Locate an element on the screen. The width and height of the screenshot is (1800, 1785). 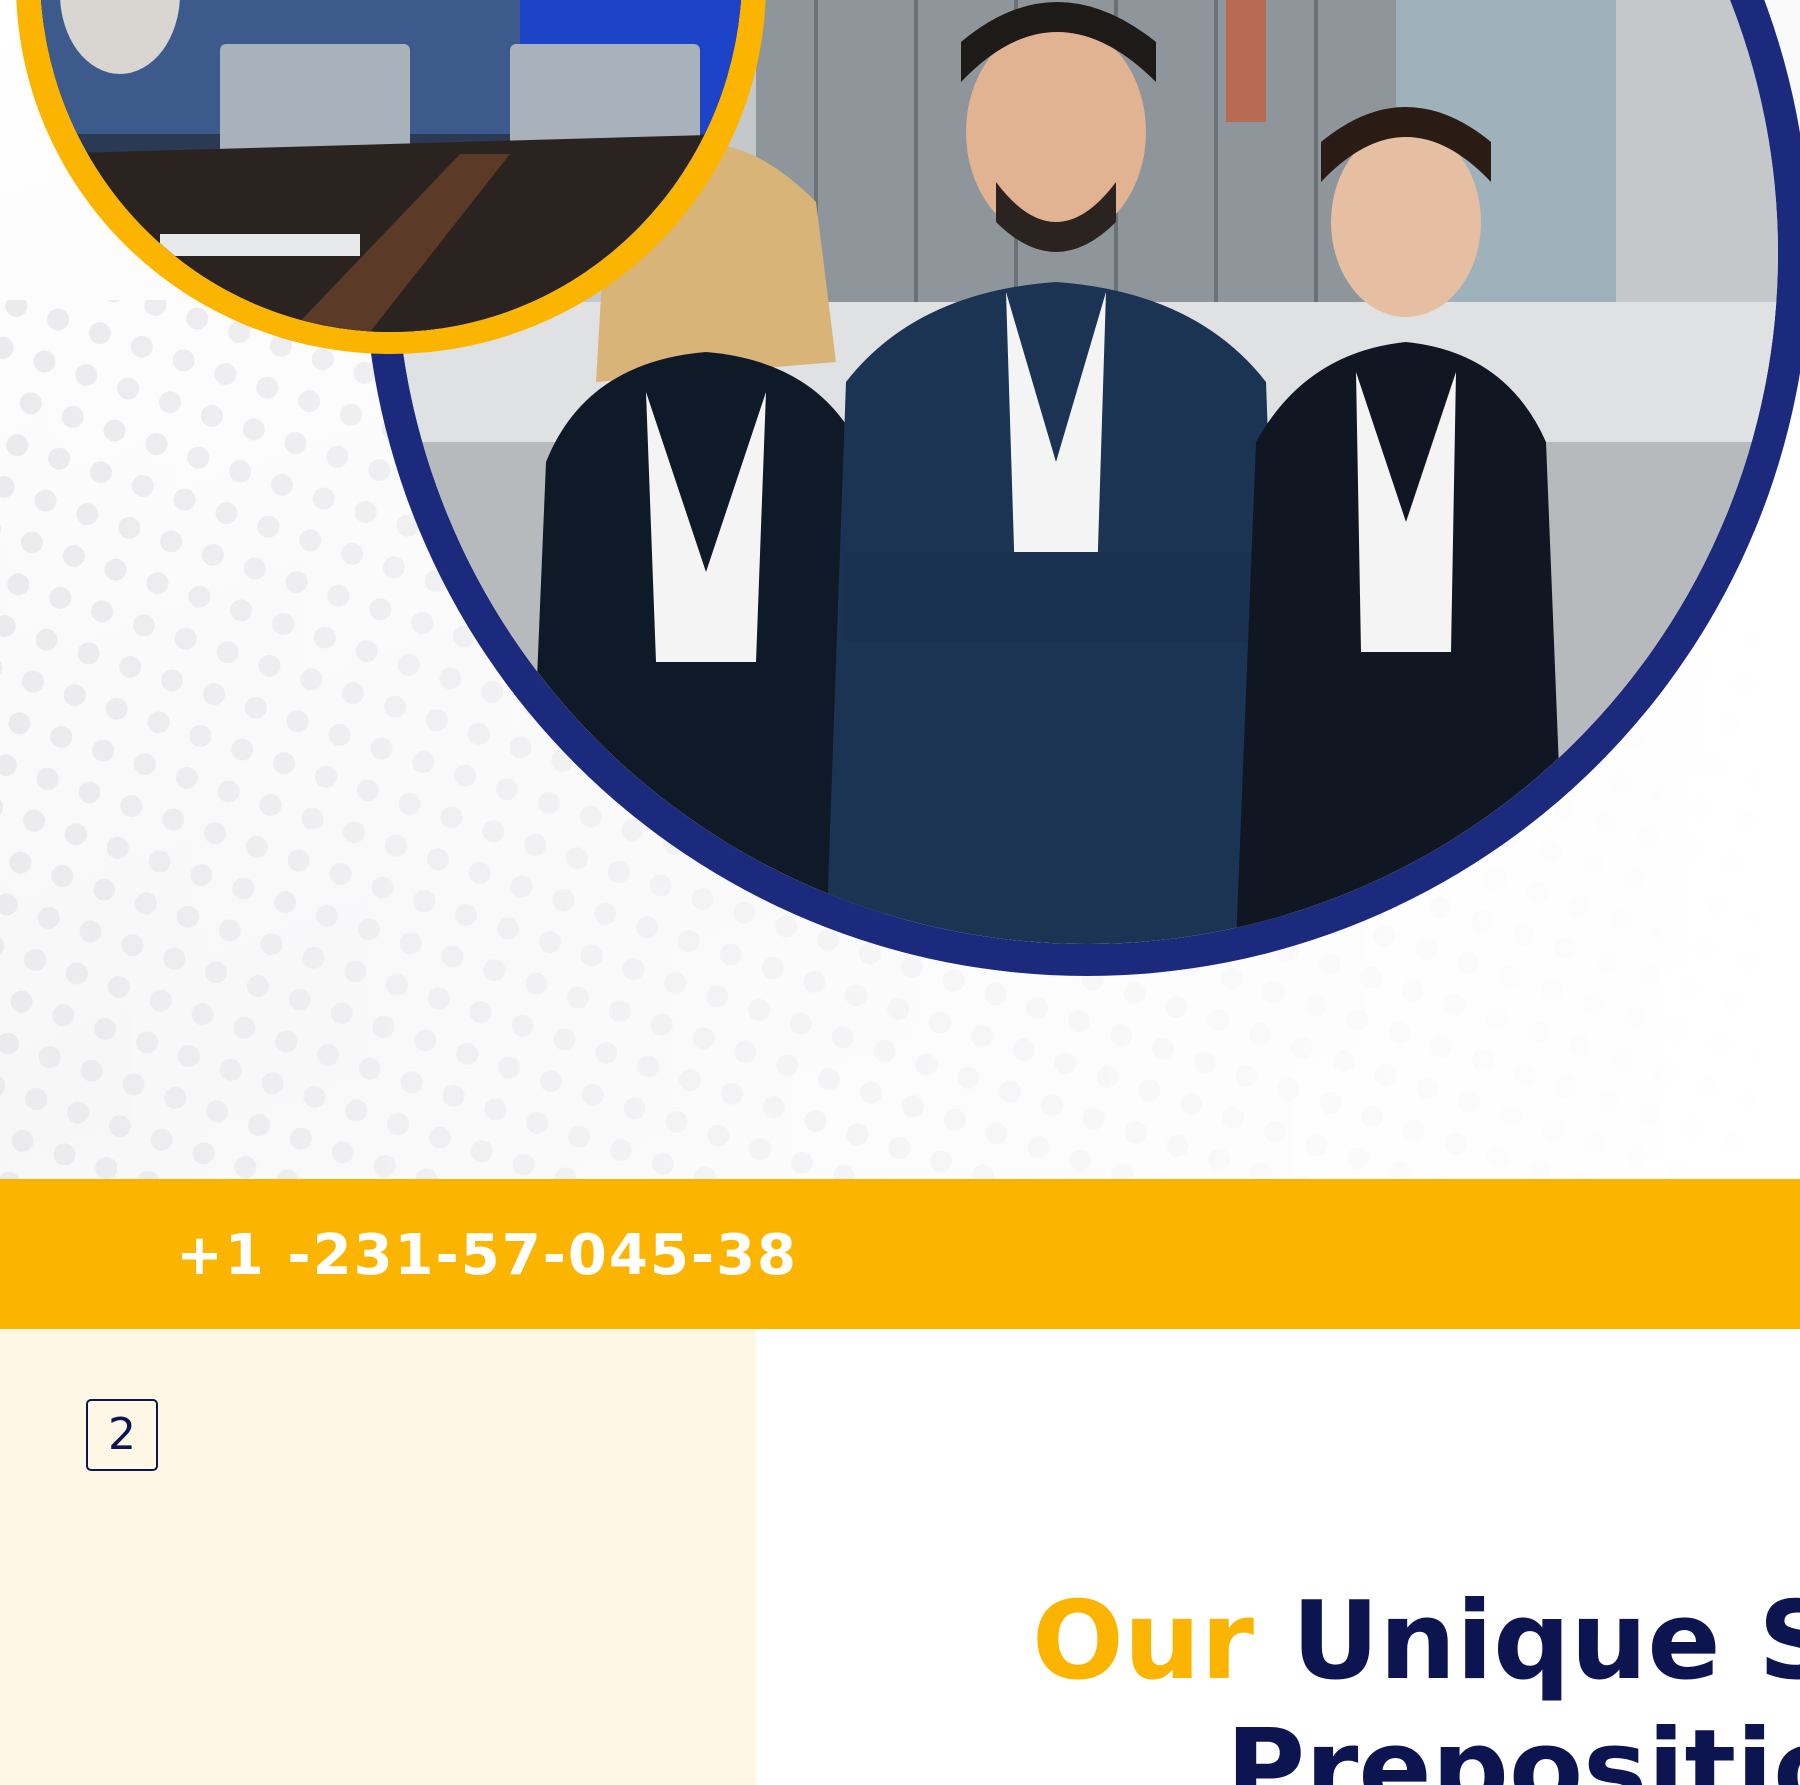
section-headline: Our Unique Se is located at coordinates (1416, 1642).